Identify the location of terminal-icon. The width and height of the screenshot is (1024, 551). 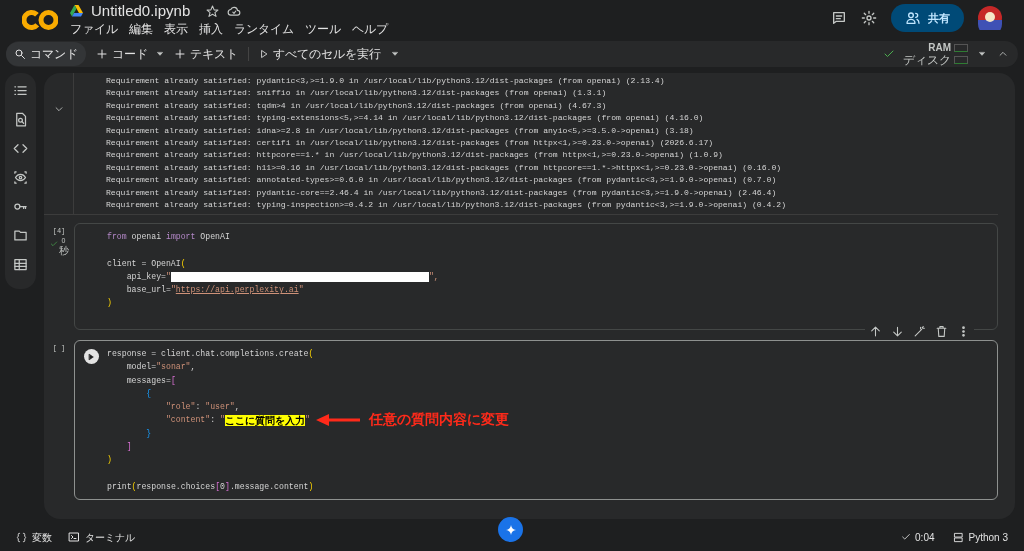
(74, 537).